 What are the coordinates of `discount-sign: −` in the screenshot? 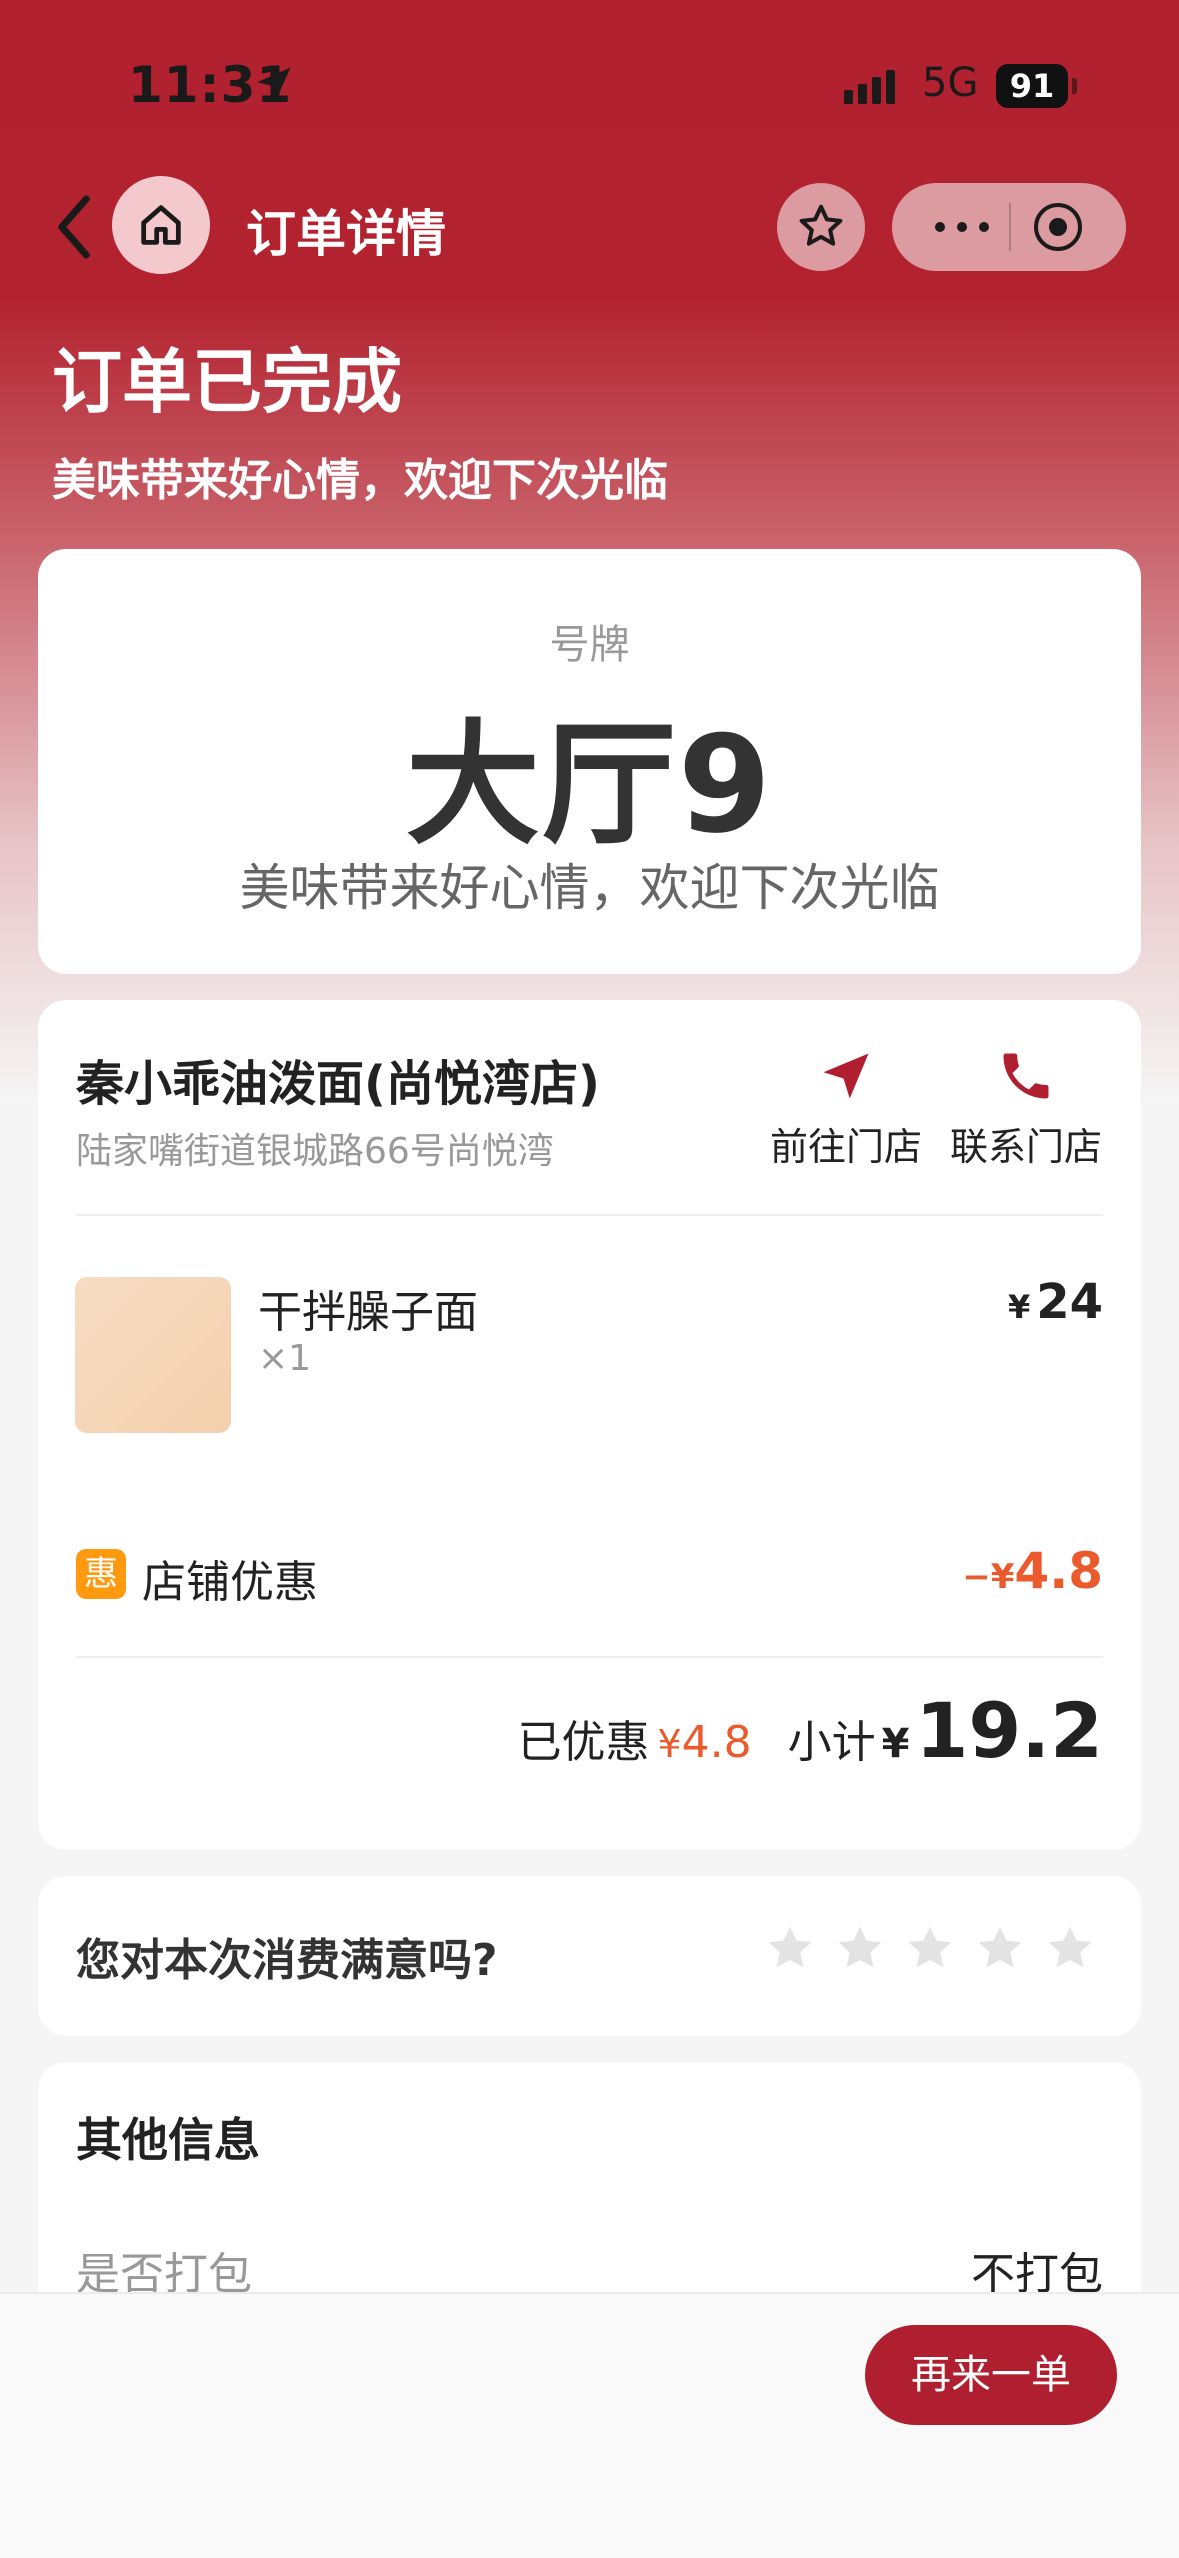 It's located at (976, 1577).